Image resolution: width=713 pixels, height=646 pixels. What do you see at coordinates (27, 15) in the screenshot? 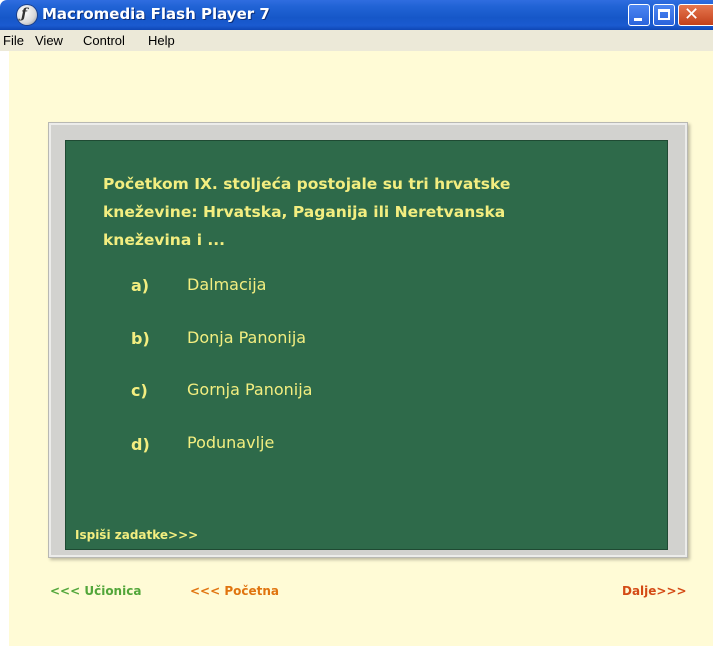
I see `flash-player-icon: ƒ` at bounding box center [27, 15].